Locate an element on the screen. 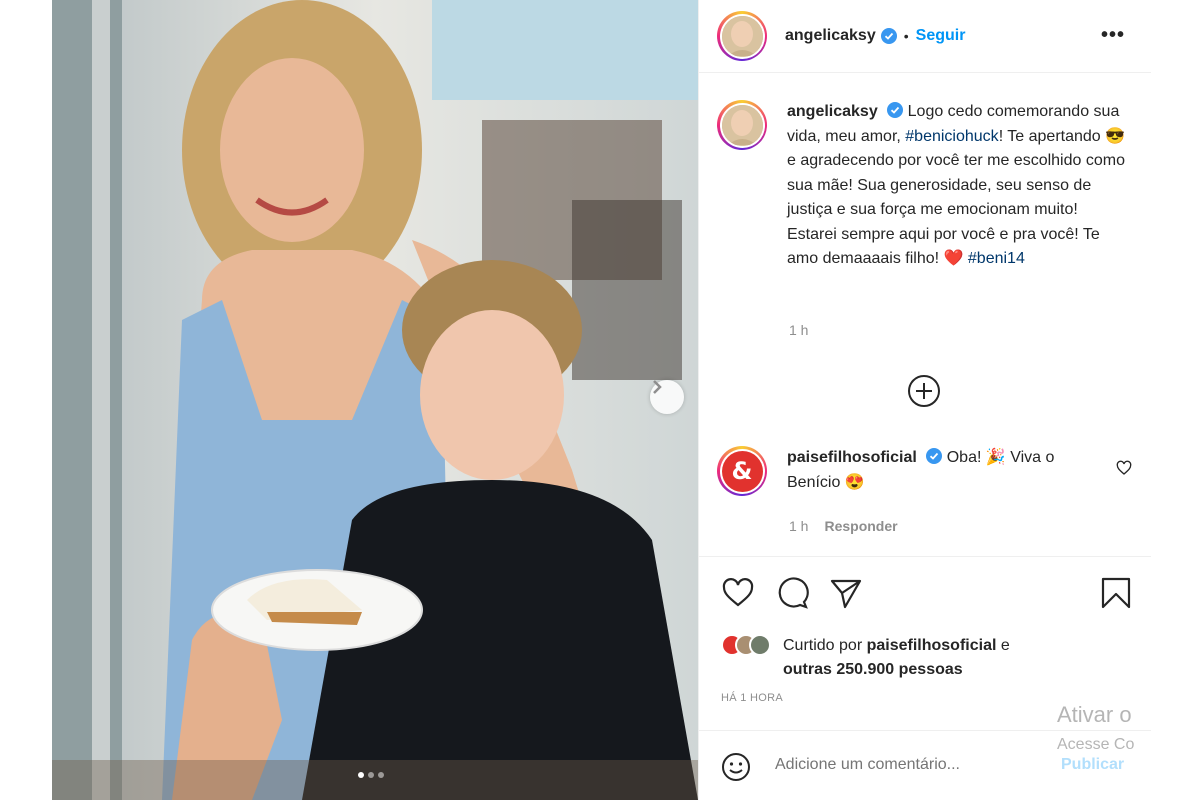 The height and width of the screenshot is (800, 1200). carousel-indicator is located at coordinates (371, 775).